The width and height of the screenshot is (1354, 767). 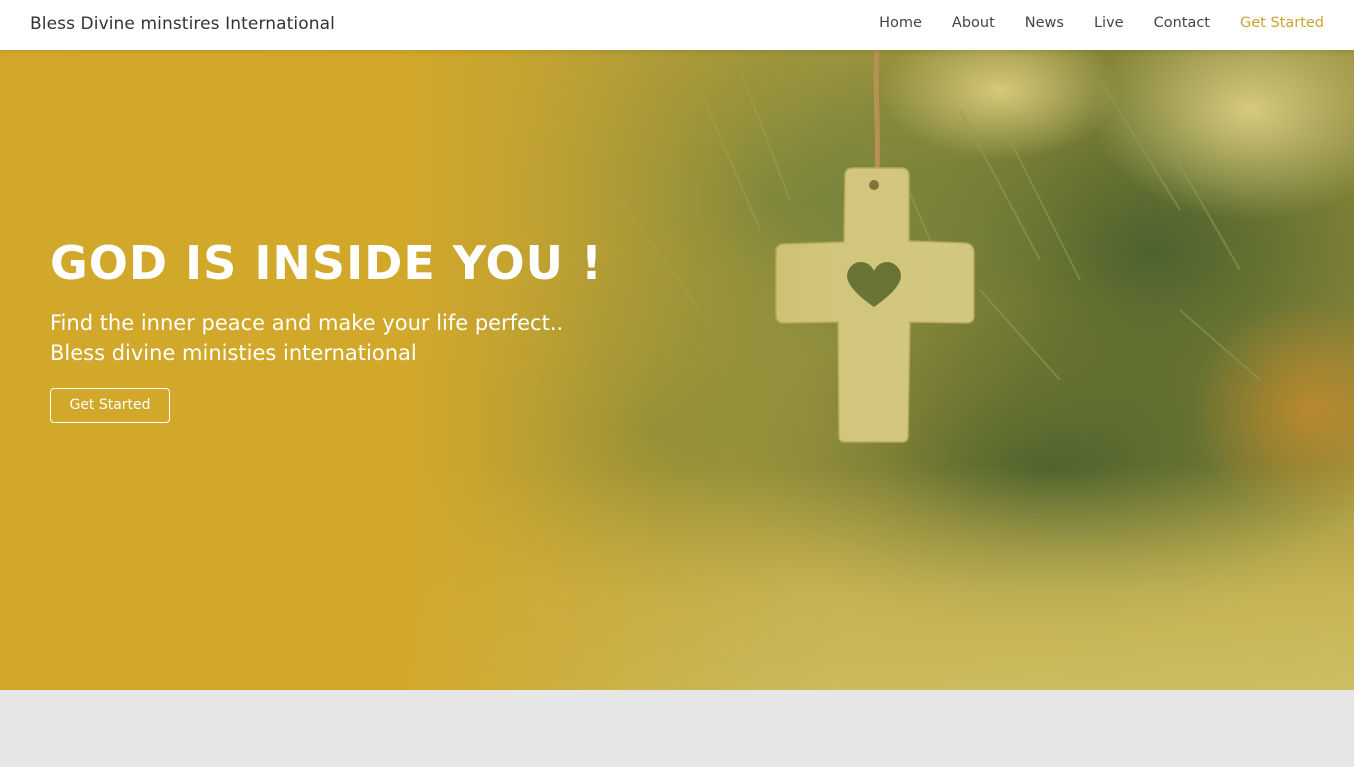 I want to click on site-brand: Bless Divine minstires International, so click(x=182, y=24).